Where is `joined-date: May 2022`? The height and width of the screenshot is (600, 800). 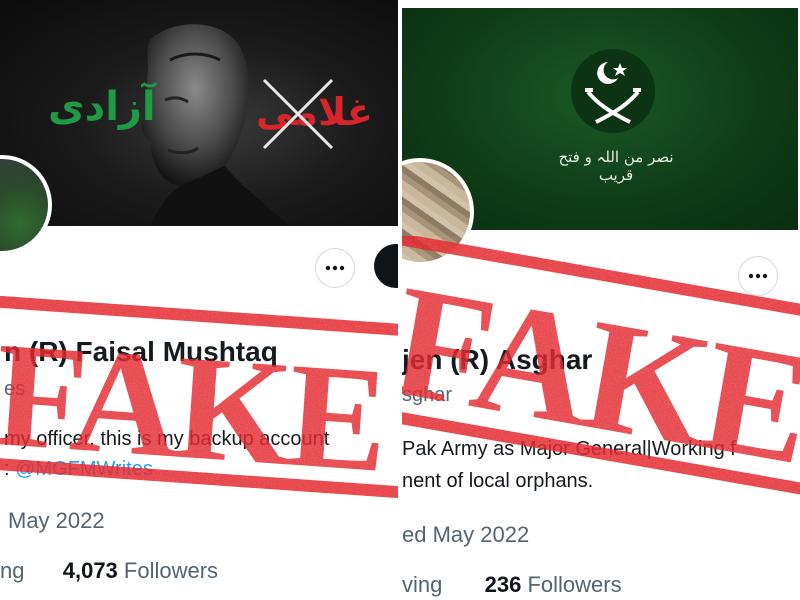 joined-date: May 2022 is located at coordinates (56, 520).